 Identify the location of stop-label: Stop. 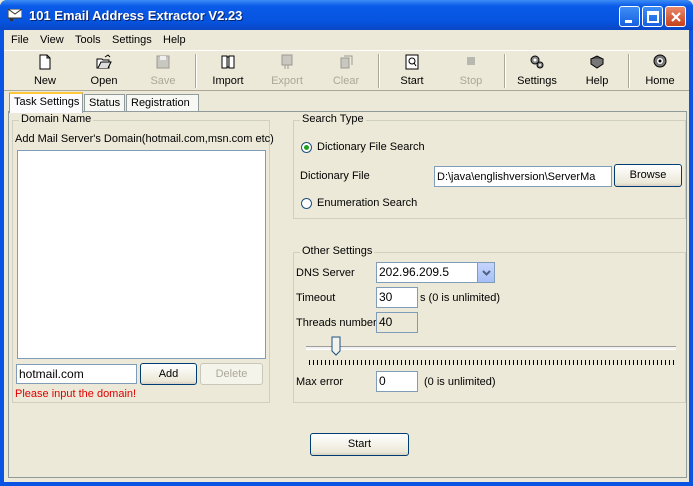
(471, 81).